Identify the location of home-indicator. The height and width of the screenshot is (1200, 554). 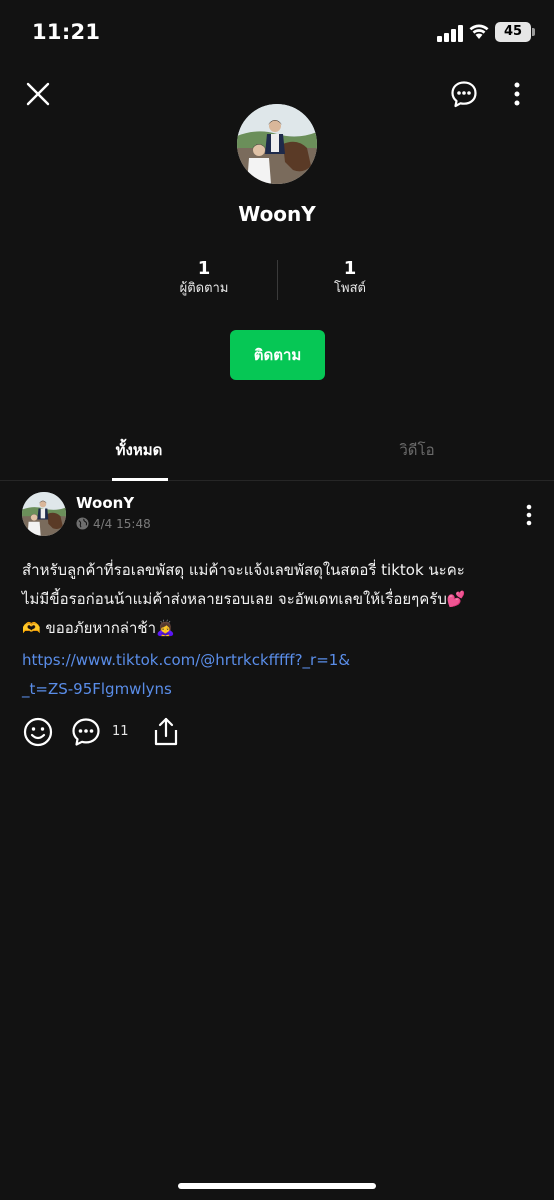
(277, 1186).